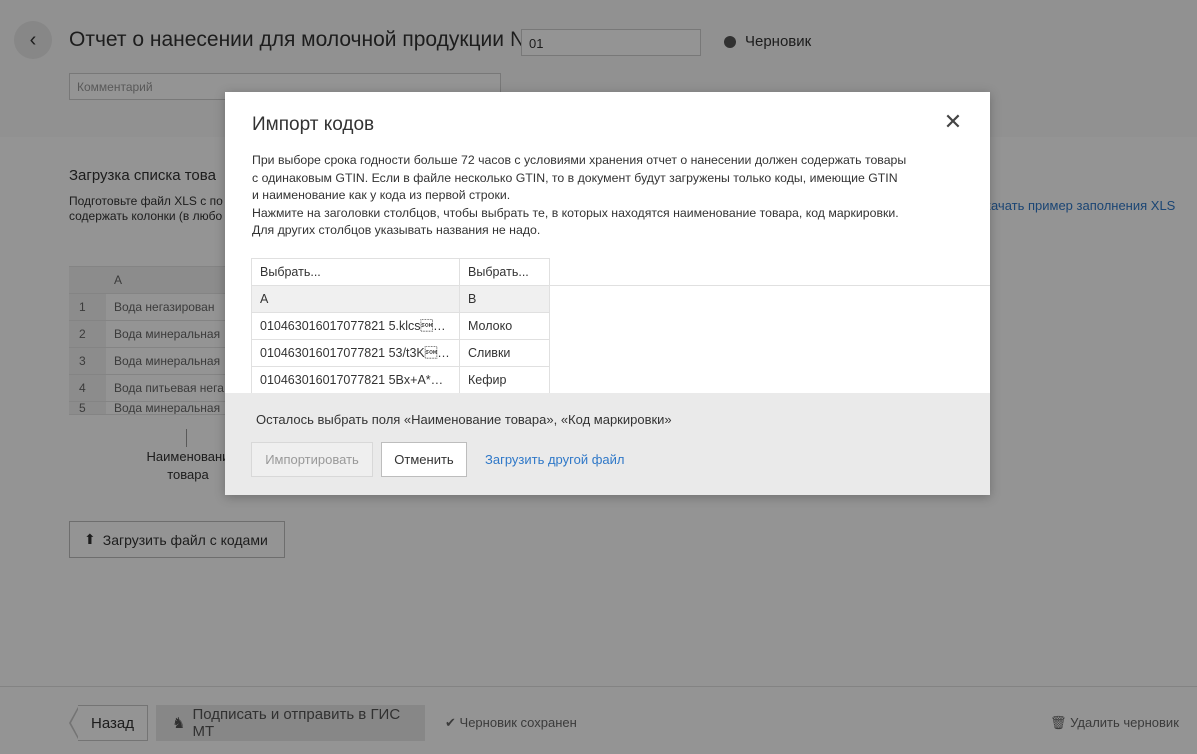 This screenshot has height=754, width=1197. I want to click on import-button: Импортировать, so click(312, 459).